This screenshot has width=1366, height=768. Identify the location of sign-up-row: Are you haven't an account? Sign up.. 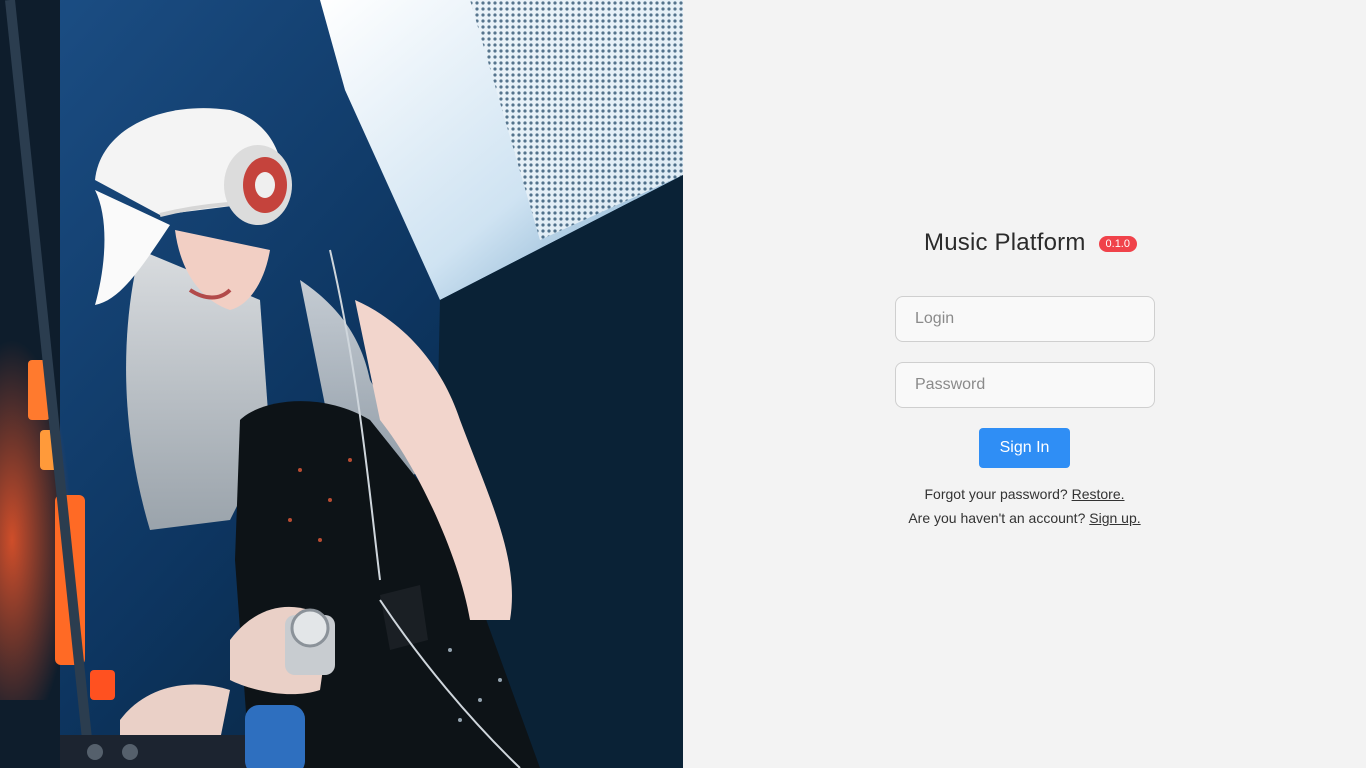
(1024, 518).